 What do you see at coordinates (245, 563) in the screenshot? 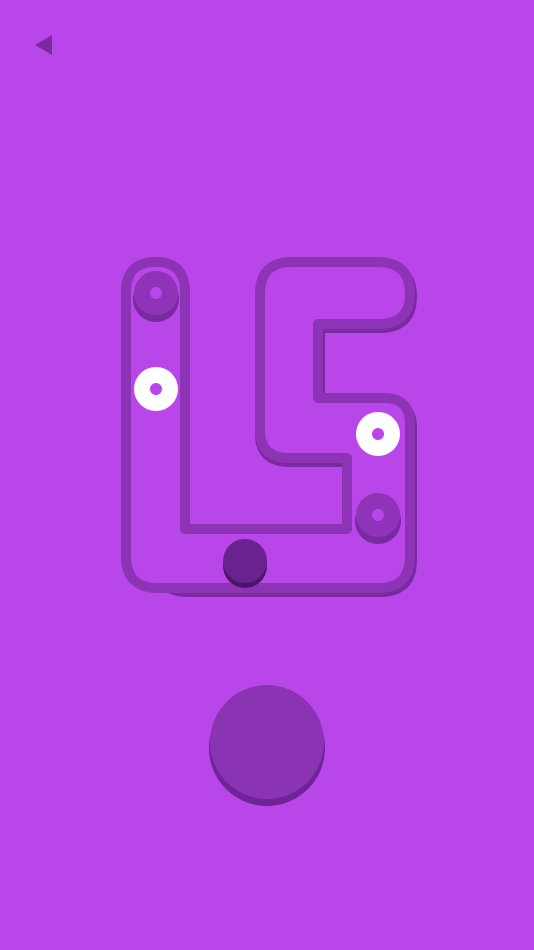
I see `player-ball` at bounding box center [245, 563].